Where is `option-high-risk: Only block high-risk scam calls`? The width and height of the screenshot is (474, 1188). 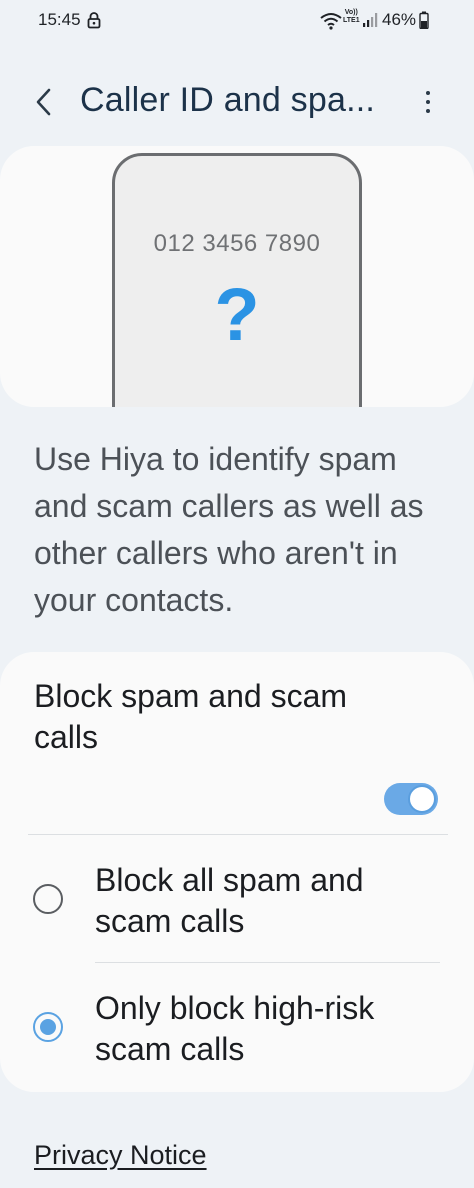
option-high-risk: Only block high-risk scam calls is located at coordinates (237, 1032).